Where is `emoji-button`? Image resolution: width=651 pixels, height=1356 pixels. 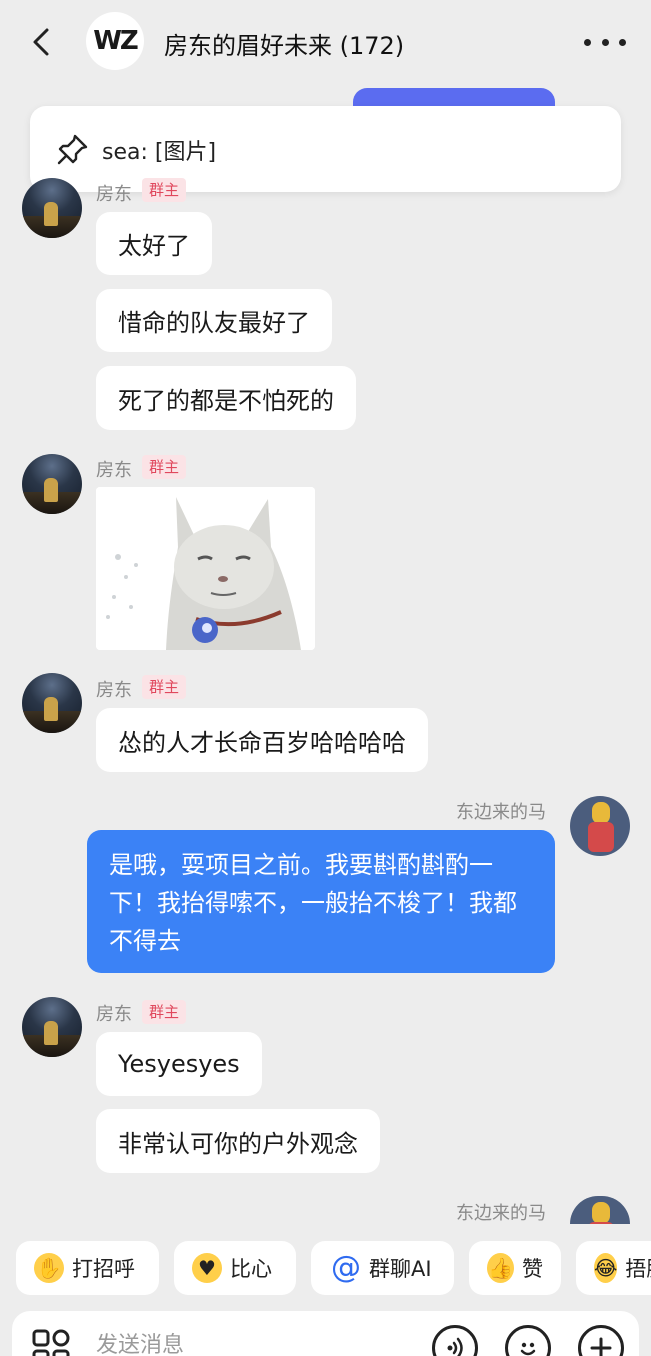 emoji-button is located at coordinates (528, 1340).